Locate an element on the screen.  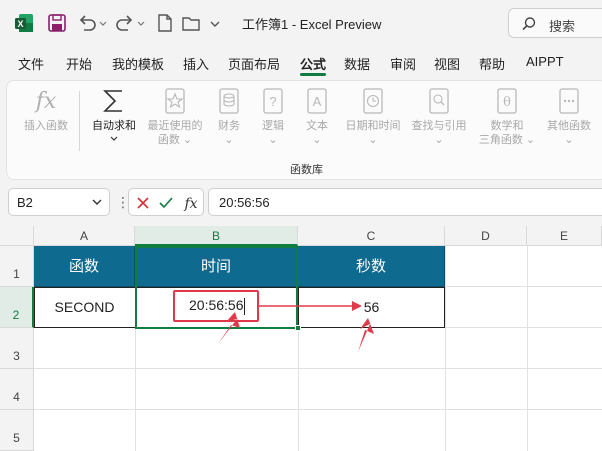
cancel-icon is located at coordinates (143, 203).